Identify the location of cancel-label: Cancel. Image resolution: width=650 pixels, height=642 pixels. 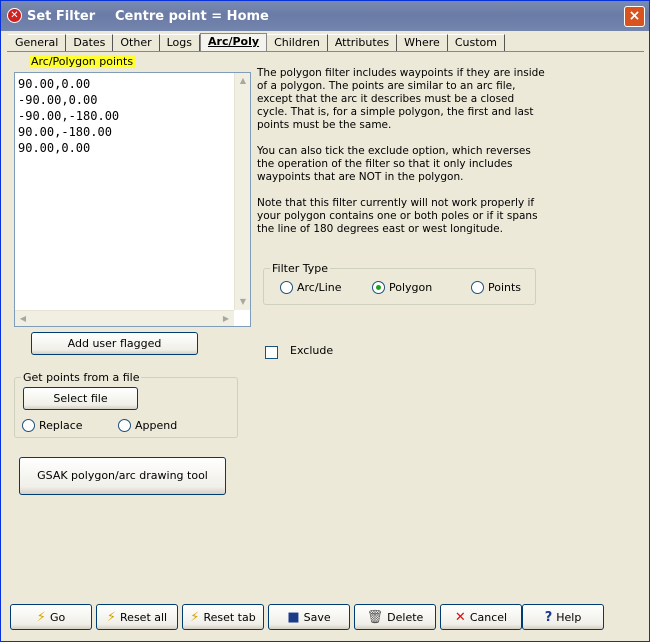
(488, 617).